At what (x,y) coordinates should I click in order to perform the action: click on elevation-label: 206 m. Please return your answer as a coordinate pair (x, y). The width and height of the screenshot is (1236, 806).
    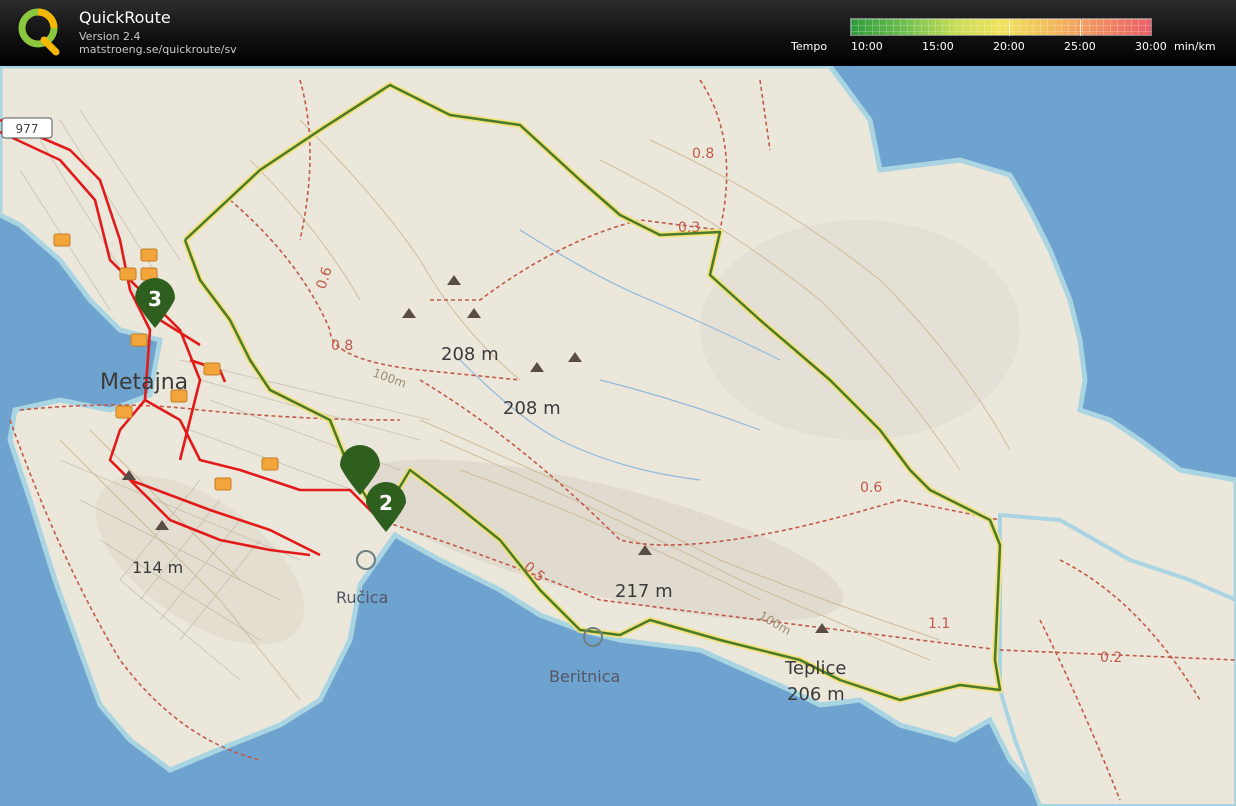
    Looking at the image, I should click on (816, 694).